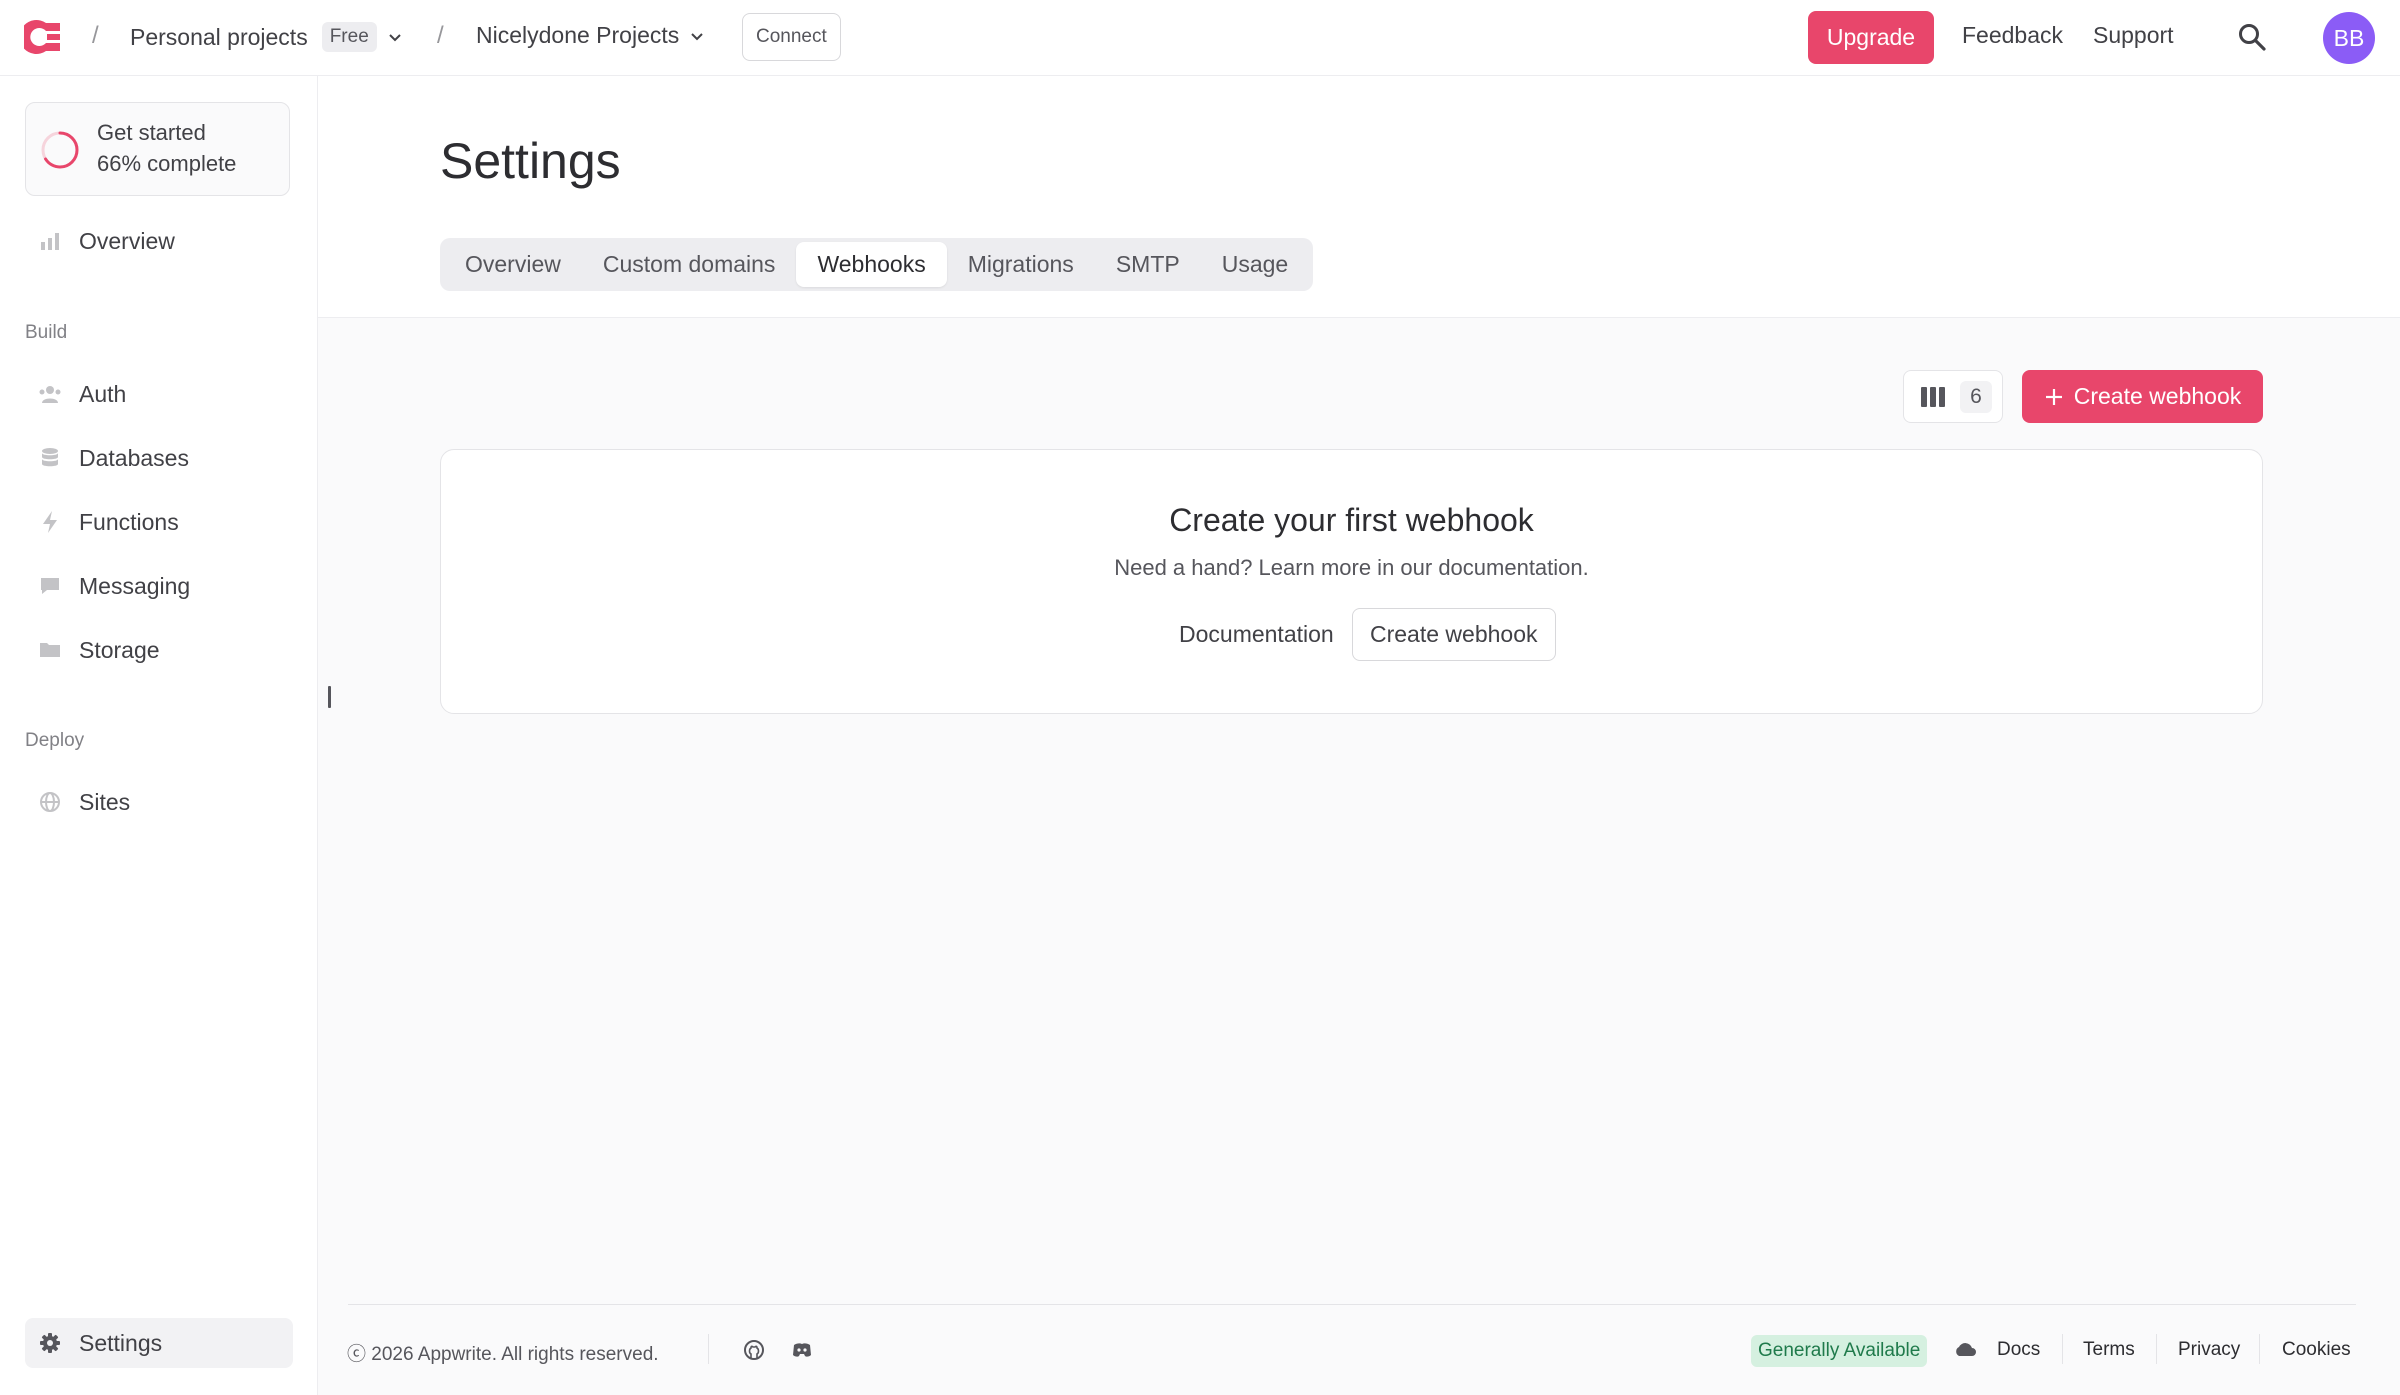  I want to click on footer-divider, so click(1352, 1304).